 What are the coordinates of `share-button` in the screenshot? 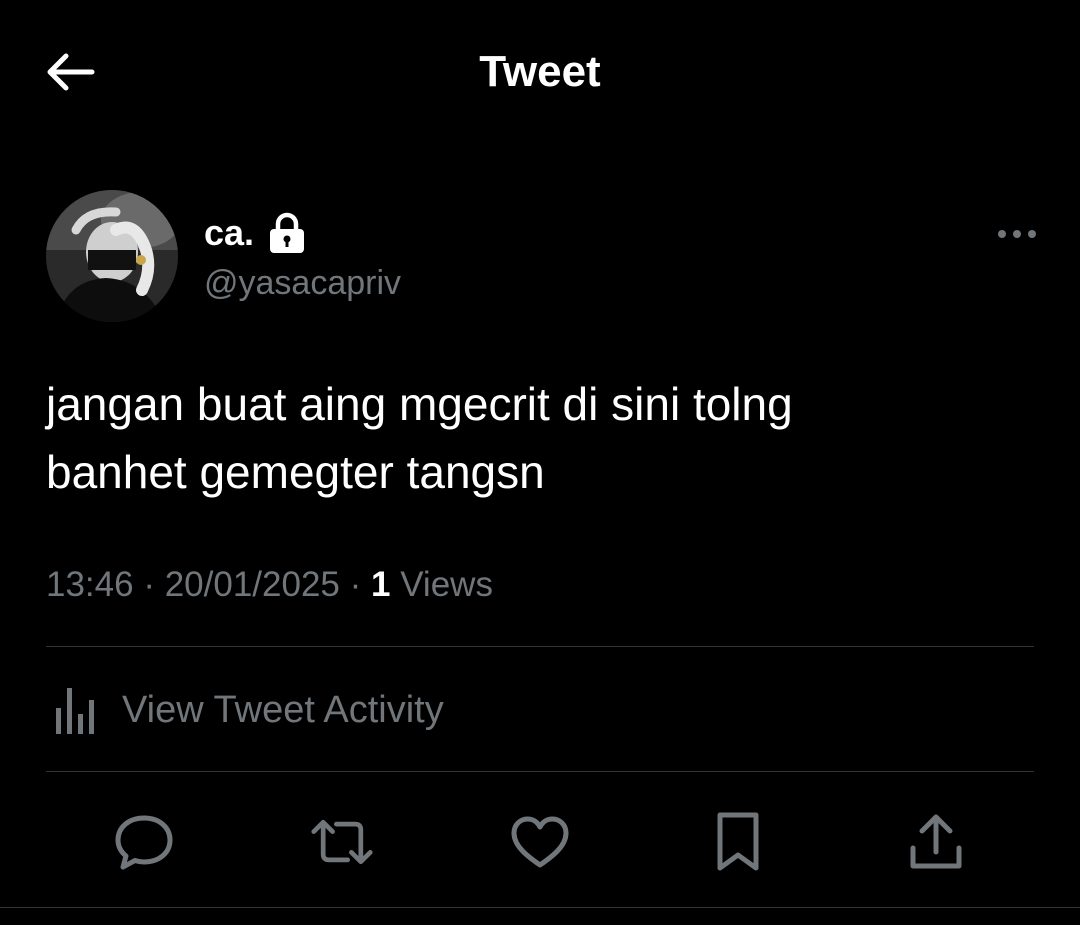 It's located at (936, 842).